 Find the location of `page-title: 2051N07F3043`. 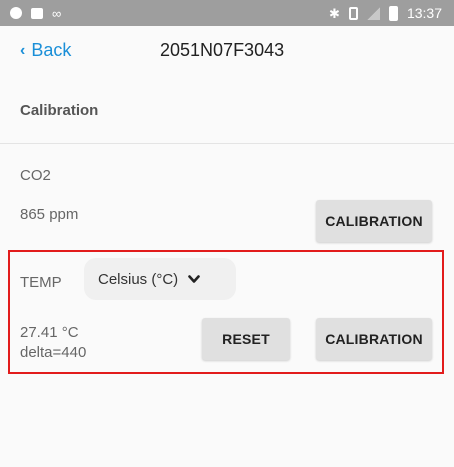

page-title: 2051N07F3043 is located at coordinates (222, 50).